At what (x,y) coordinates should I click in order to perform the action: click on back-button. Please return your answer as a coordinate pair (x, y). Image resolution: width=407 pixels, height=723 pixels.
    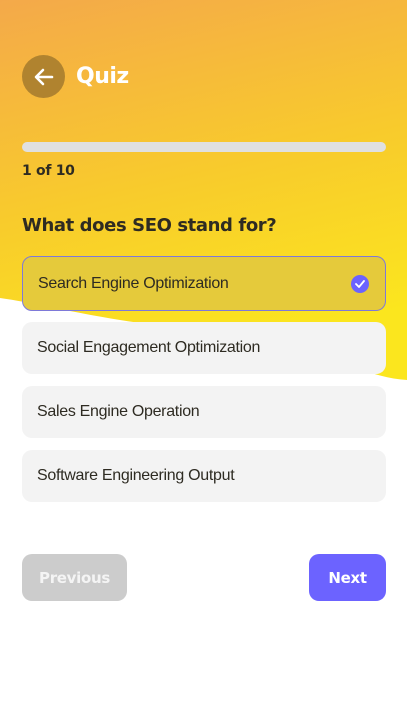
    Looking at the image, I should click on (43, 76).